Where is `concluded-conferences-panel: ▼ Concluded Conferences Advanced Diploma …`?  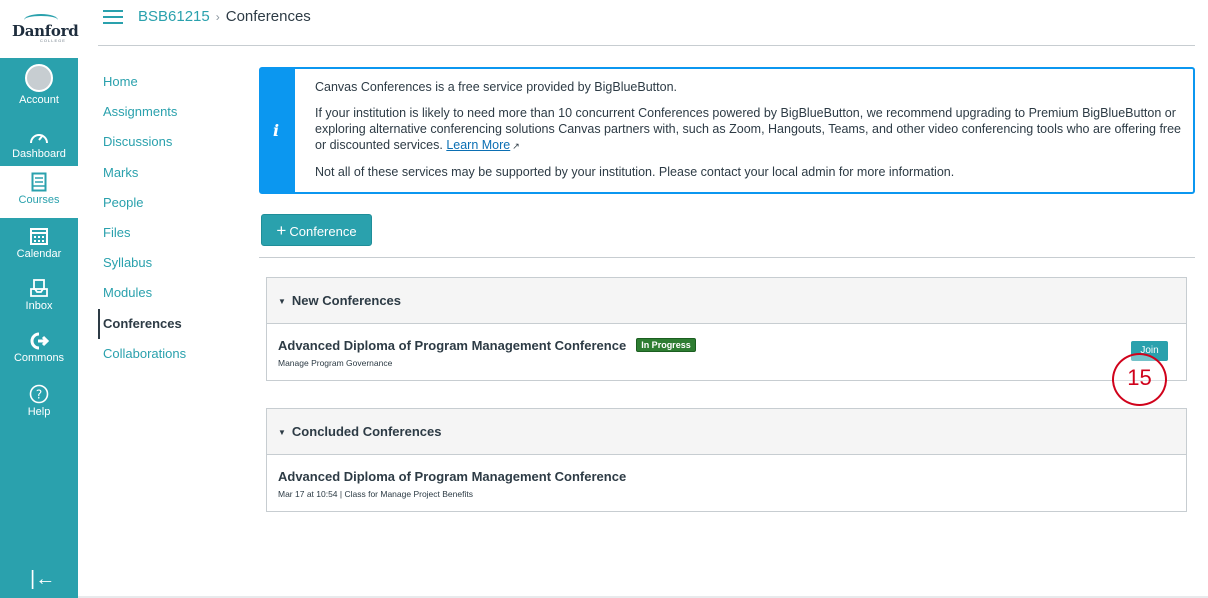 concluded-conferences-panel: ▼ Concluded Conferences Advanced Diploma … is located at coordinates (726, 460).